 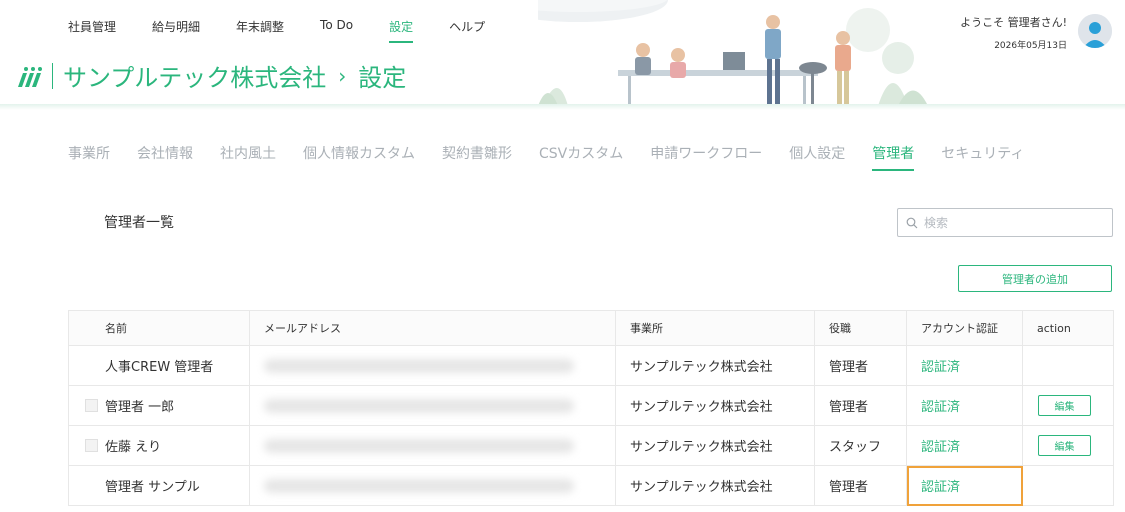 I want to click on table-row: 管理者 一郎 サンプルテック株式会社 管理者 認証済 編集, so click(x=591, y=405).